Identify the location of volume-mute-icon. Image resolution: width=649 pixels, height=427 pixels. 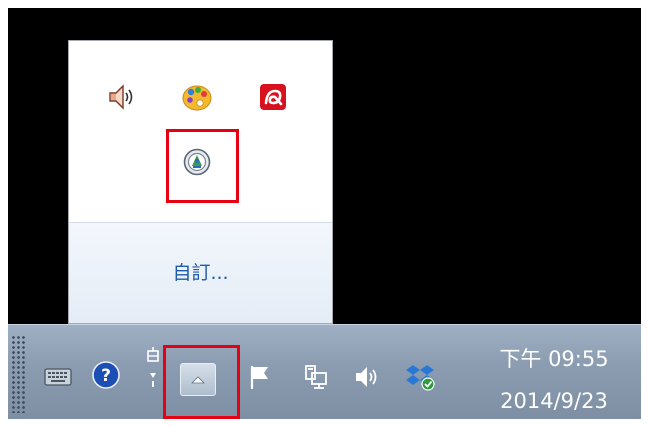
(121, 97).